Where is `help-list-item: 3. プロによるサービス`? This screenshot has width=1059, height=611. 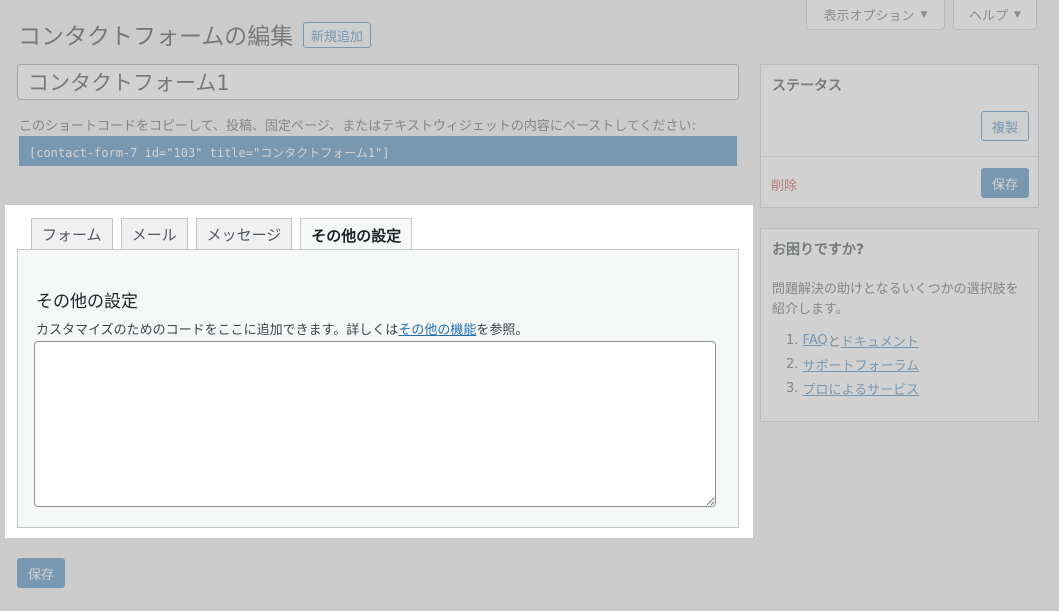
help-list-item: 3. プロによるサービス is located at coordinates (852, 388).